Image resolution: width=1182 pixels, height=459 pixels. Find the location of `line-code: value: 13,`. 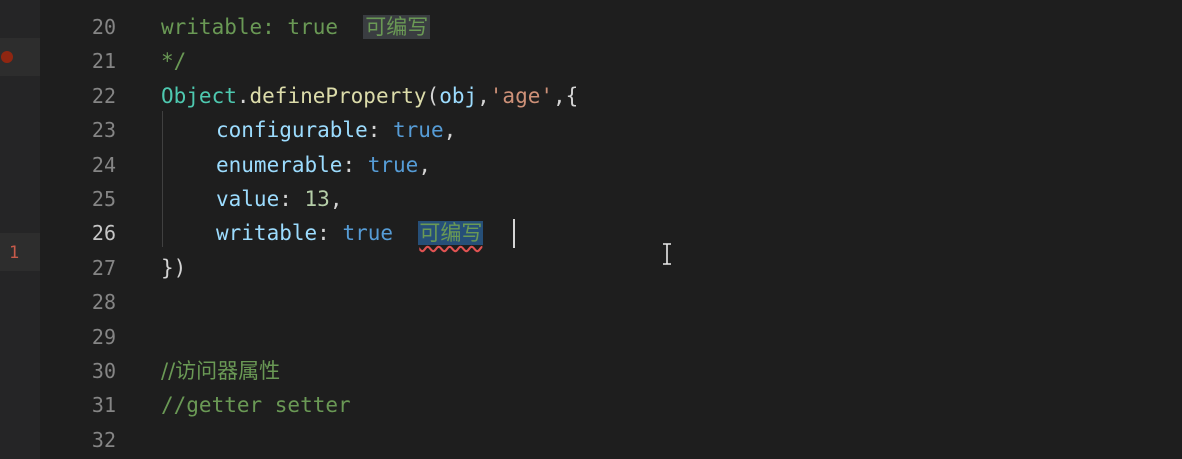

line-code: value: 13, is located at coordinates (251, 199).